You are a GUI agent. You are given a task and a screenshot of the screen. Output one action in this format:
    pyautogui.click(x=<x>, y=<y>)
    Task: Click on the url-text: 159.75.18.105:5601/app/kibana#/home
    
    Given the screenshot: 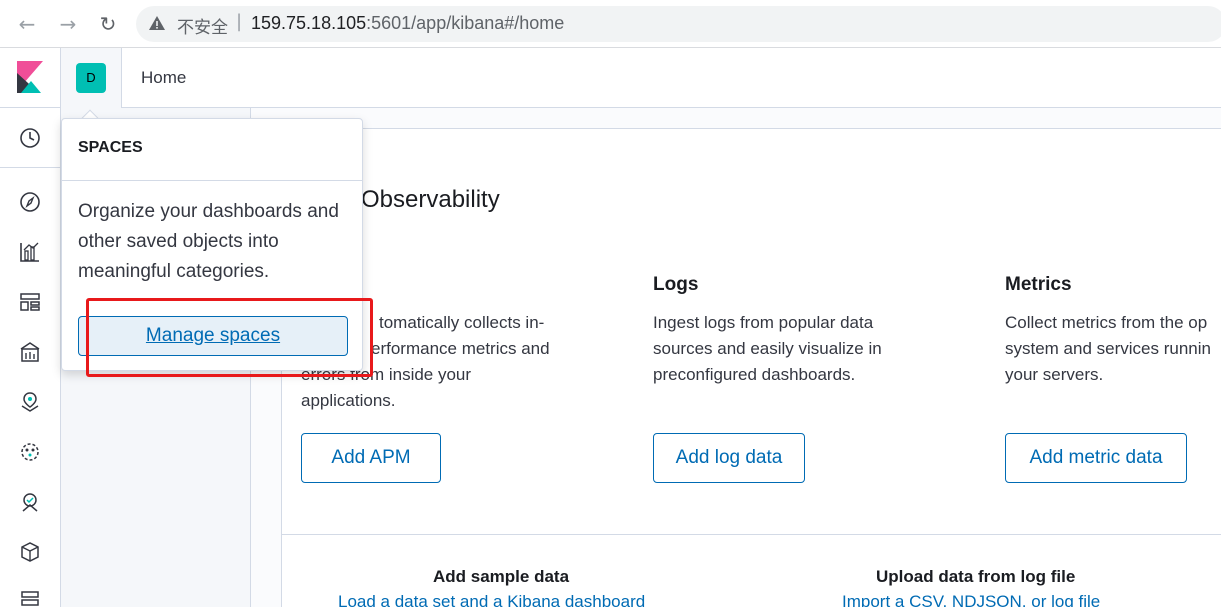 What is the action you would take?
    pyautogui.click(x=407, y=23)
    